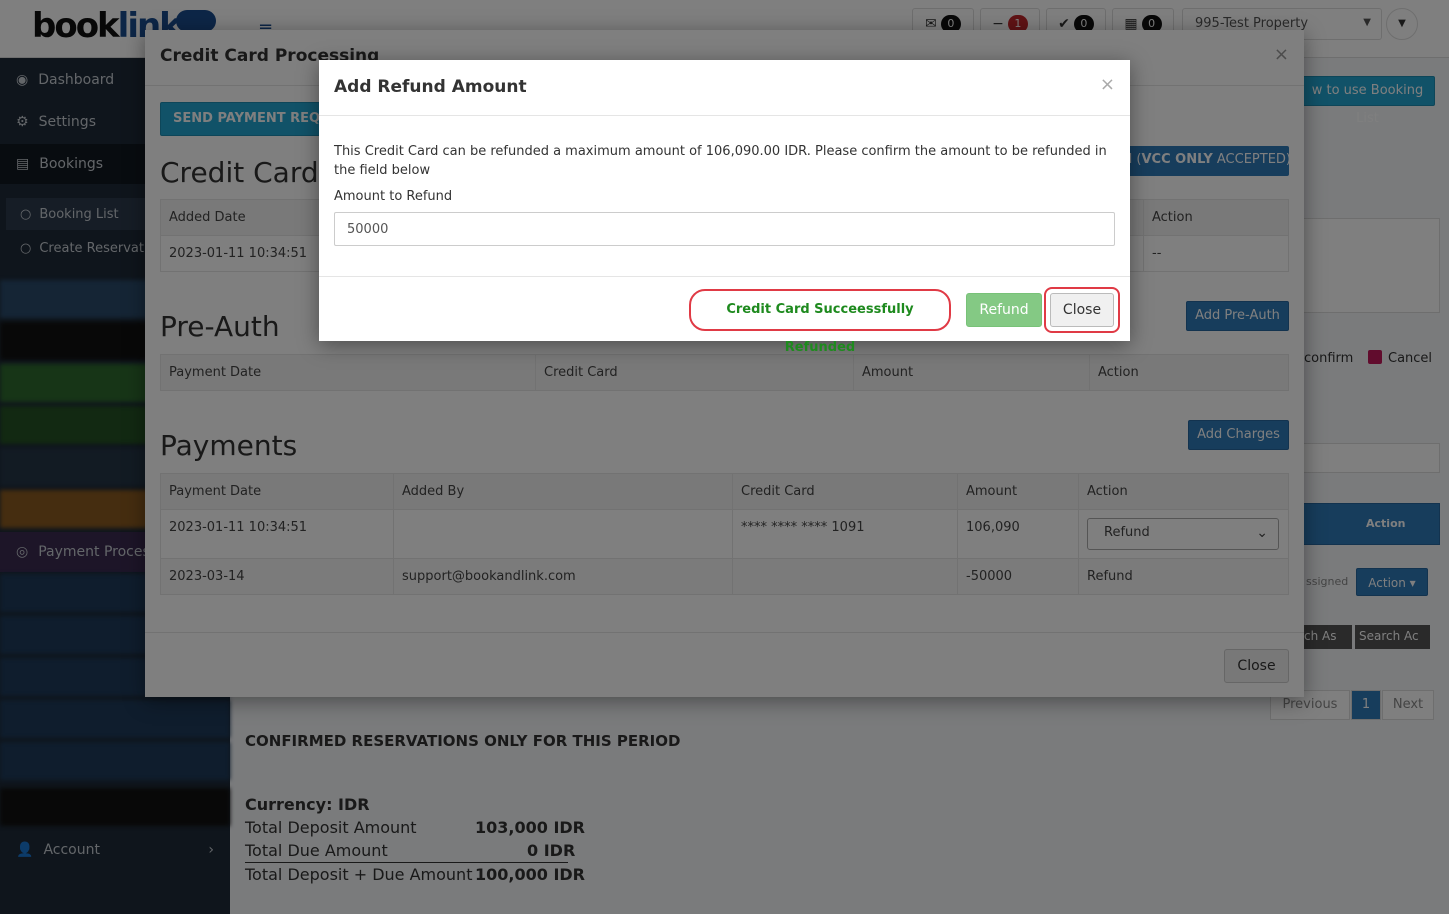  Describe the element at coordinates (393, 196) in the screenshot. I see `amount-to-refund-label: Amount to Refund` at that location.